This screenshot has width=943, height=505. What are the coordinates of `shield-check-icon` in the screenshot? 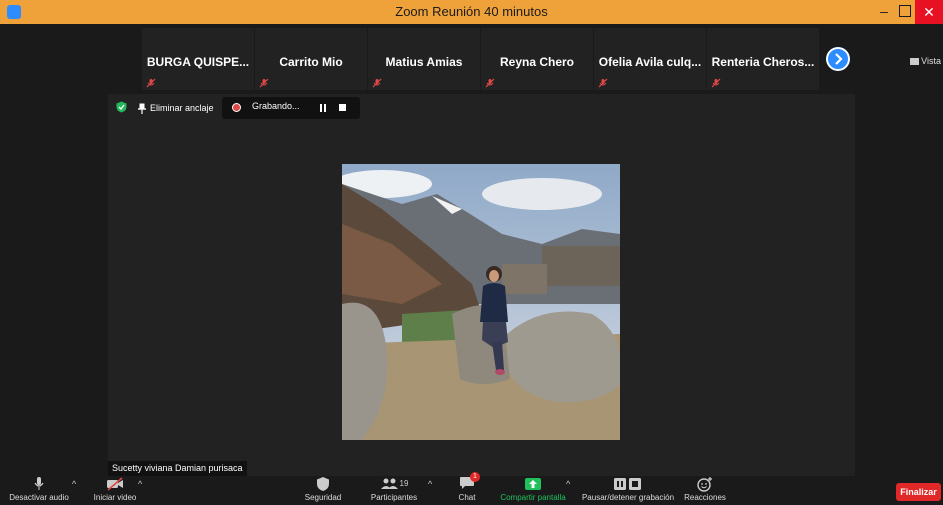 It's located at (121, 107).